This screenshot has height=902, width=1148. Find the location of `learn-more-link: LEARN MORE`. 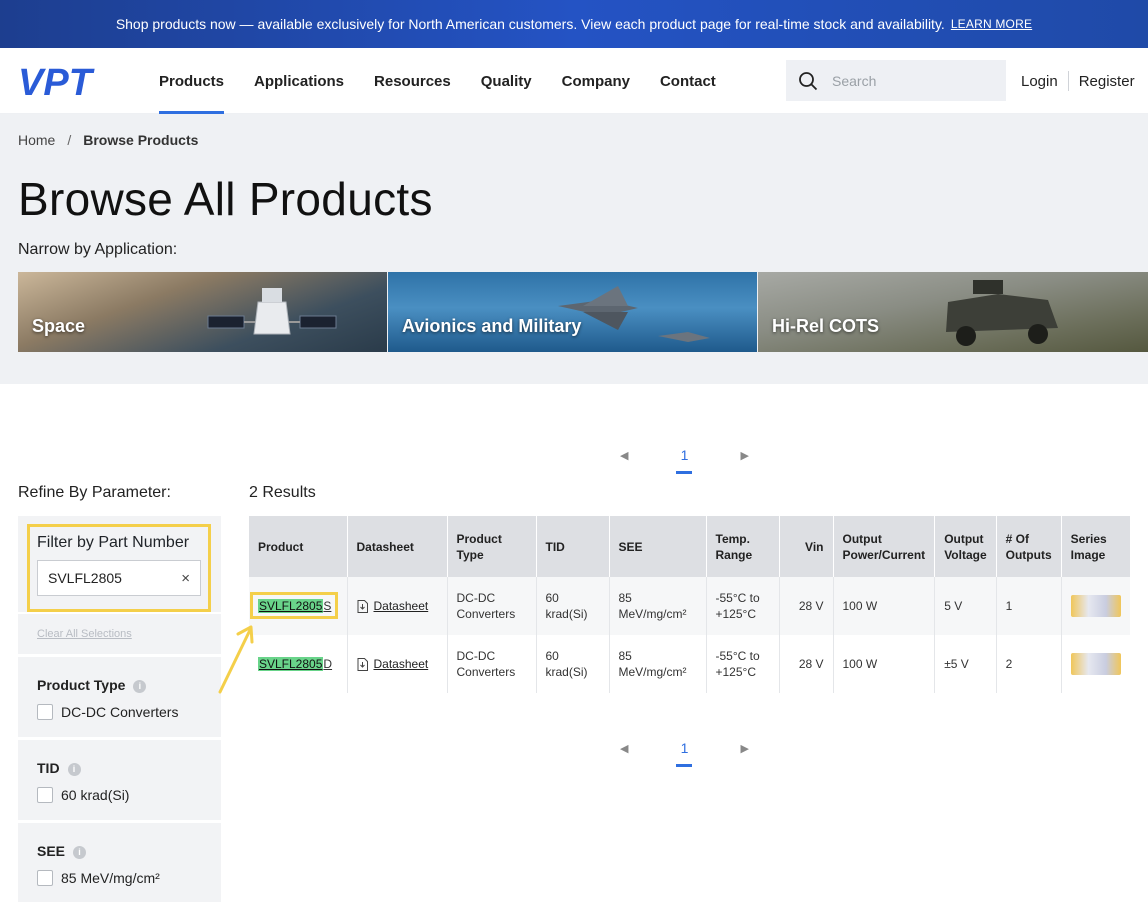

learn-more-link: LEARN MORE is located at coordinates (991, 24).